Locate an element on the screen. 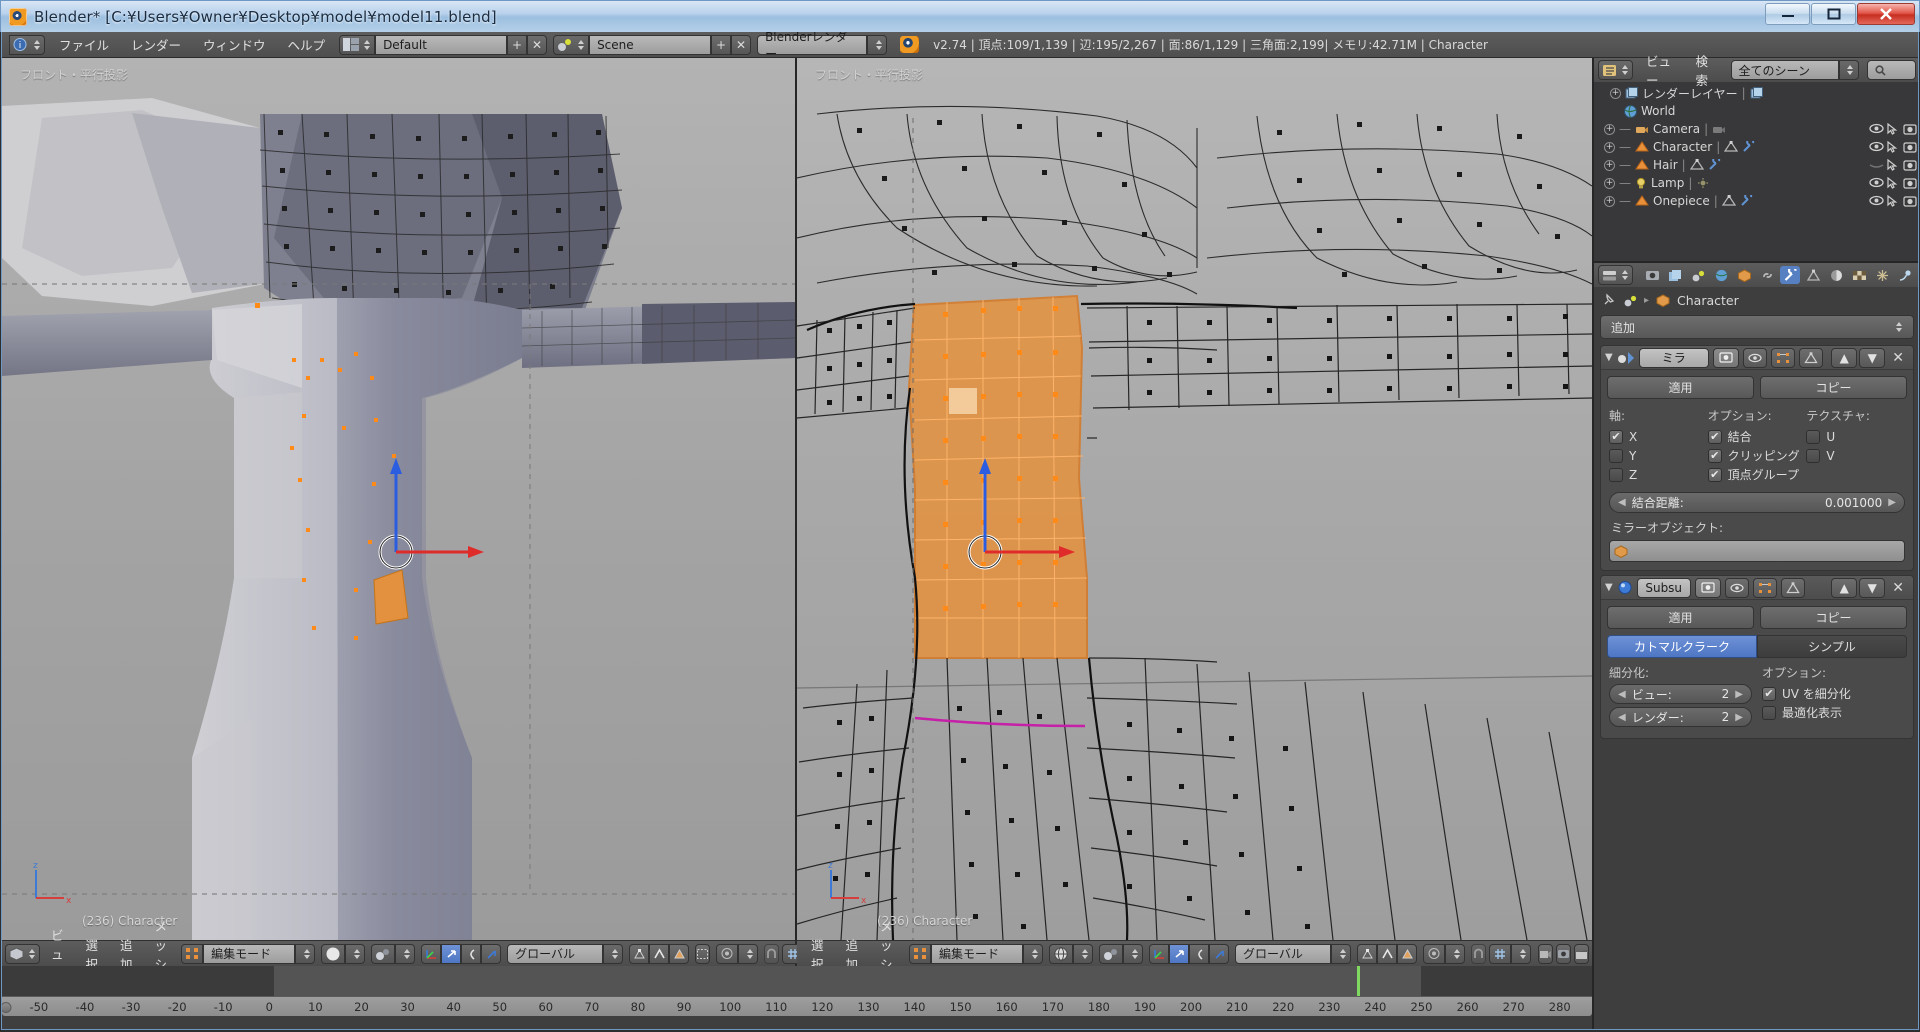  delete-screen-layout-button: ✕ is located at coordinates (537, 44).